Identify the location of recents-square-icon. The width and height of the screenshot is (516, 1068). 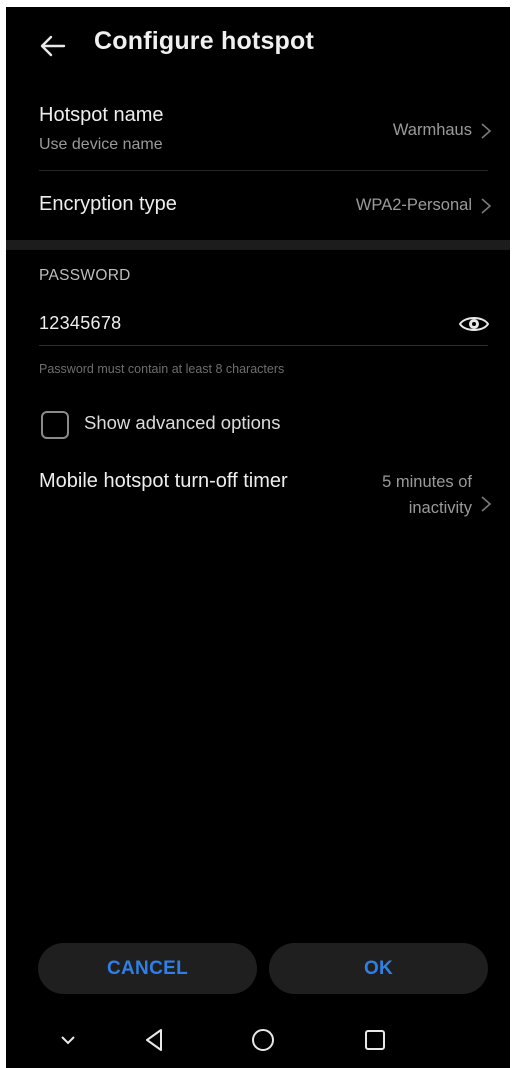
(375, 1040).